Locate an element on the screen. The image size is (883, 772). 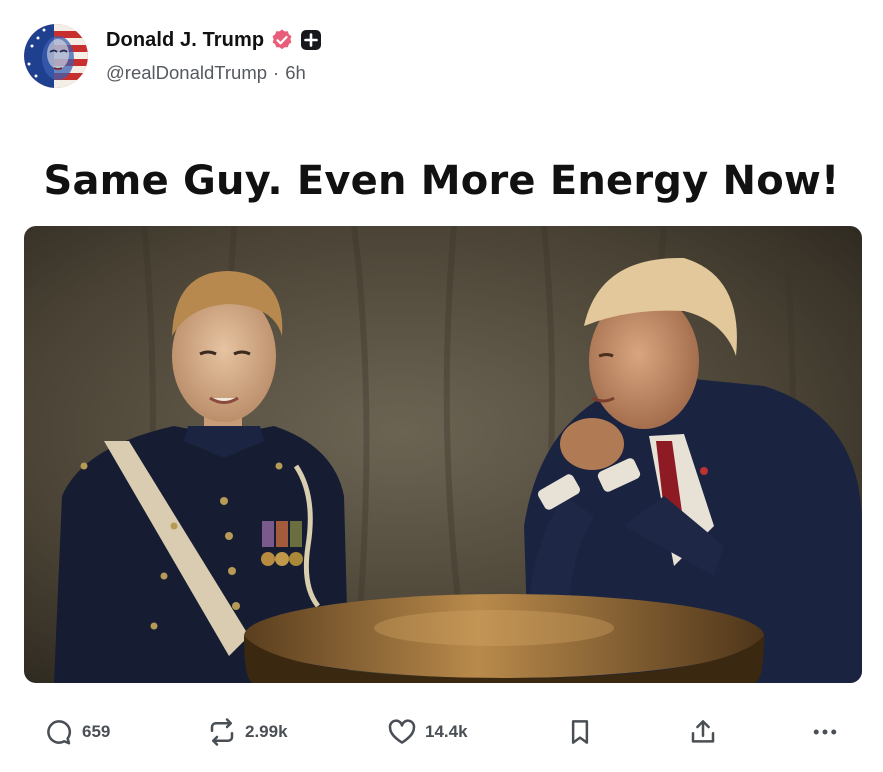
post-header: Donald J. Trump @realDonaldTrump · 6h is located at coordinates (444, 57).